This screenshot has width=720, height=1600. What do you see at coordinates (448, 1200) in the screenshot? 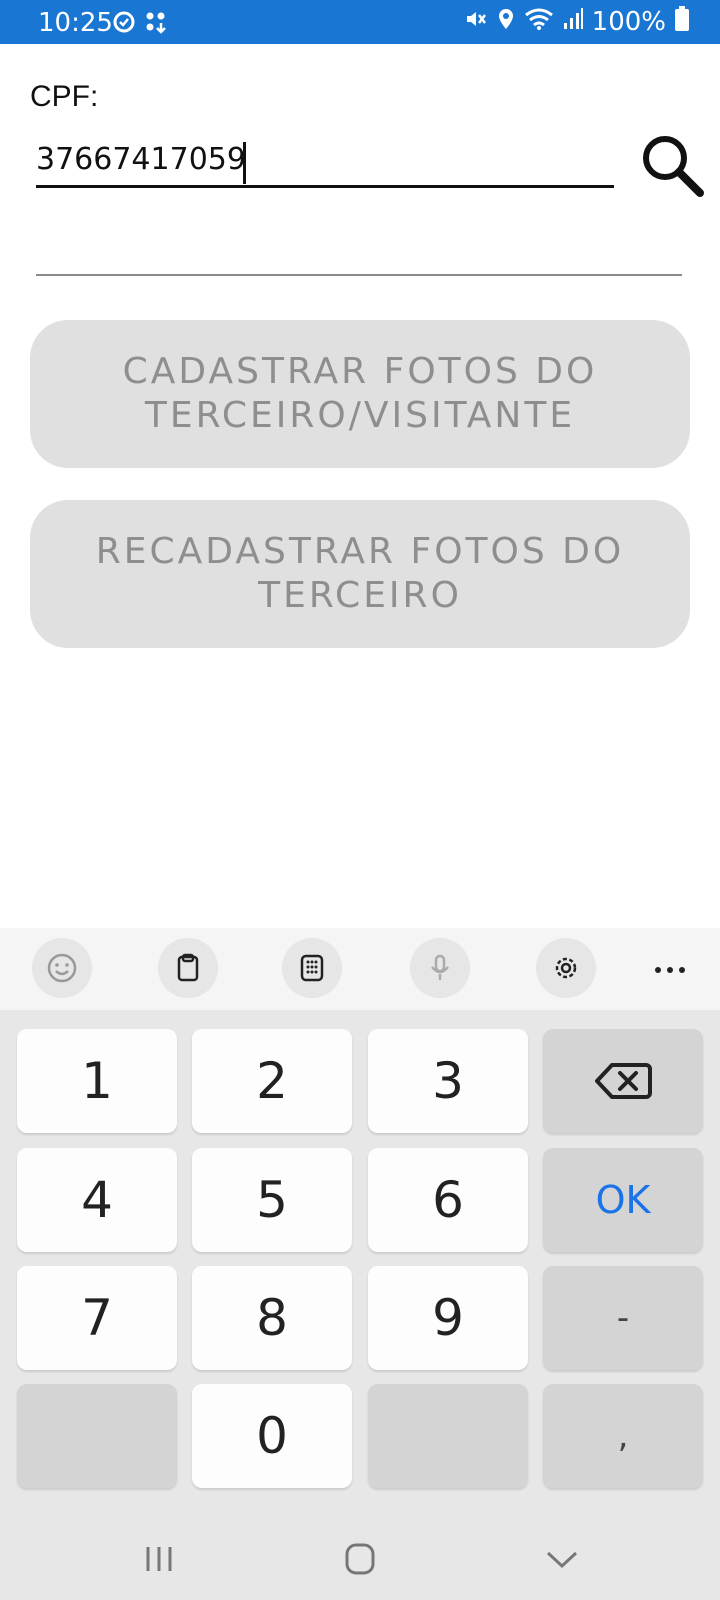
I see `key-6: 6` at bounding box center [448, 1200].